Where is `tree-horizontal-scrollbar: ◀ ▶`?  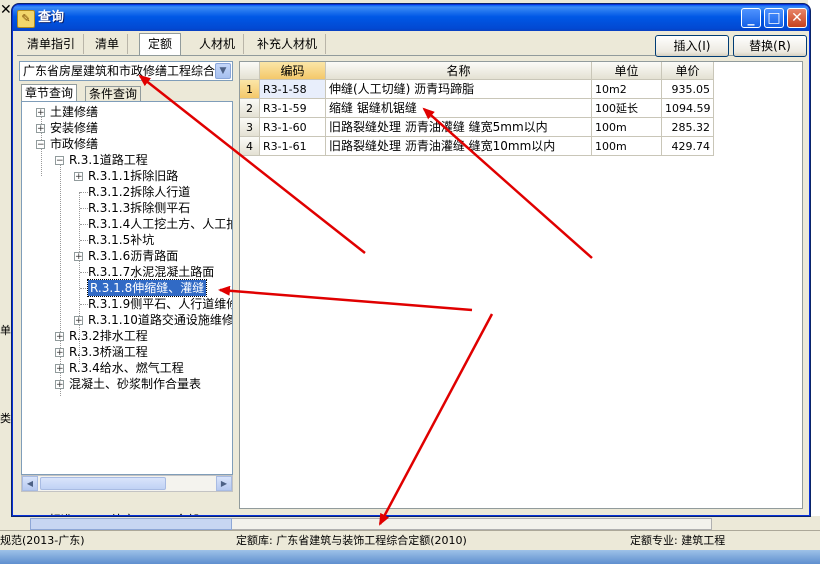
tree-horizontal-scrollbar: ◀ ▶ is located at coordinates (127, 483).